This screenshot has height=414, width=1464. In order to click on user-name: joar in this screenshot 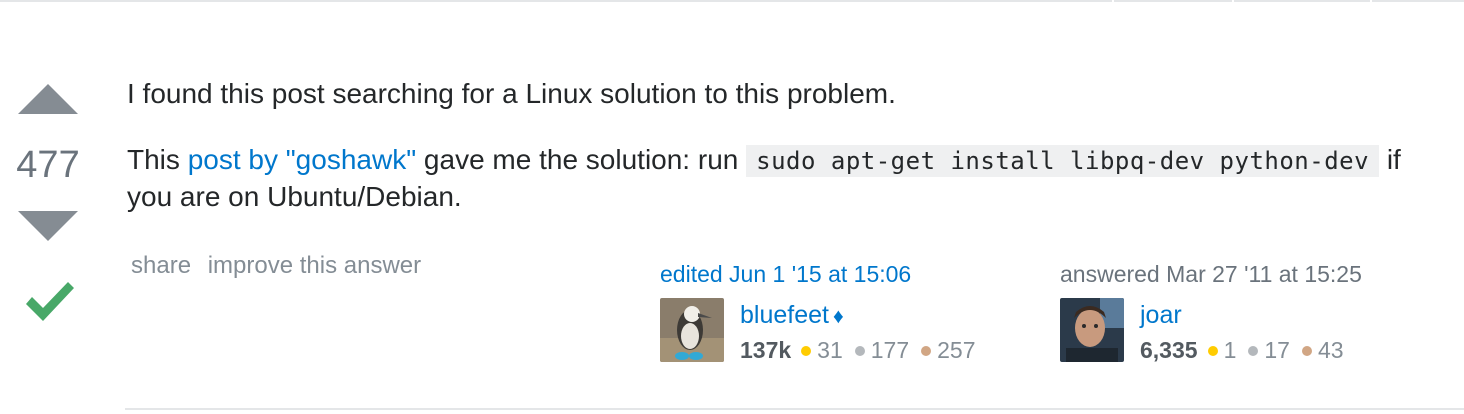, I will do `click(1161, 315)`.